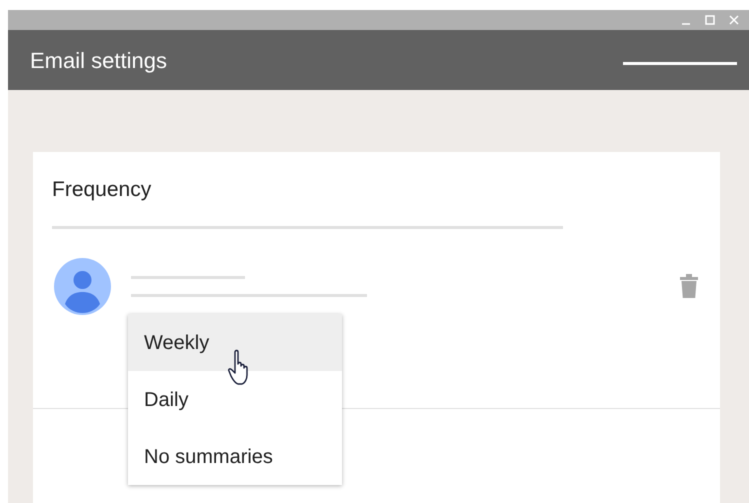 The image size is (749, 503). What do you see at coordinates (235, 456) in the screenshot?
I see `menu-item: No summaries` at bounding box center [235, 456].